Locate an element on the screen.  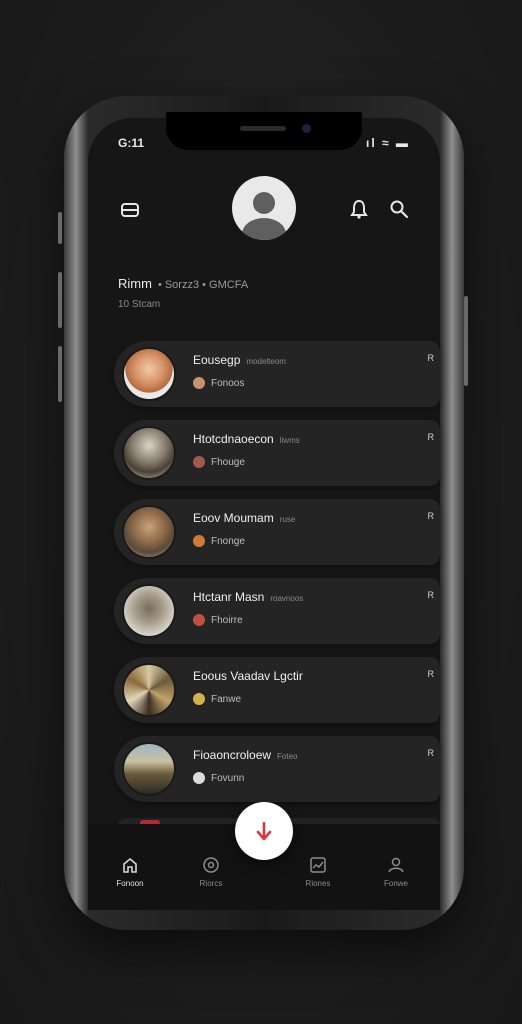
nav-item-stats: Riones is located at coordinates (318, 872).